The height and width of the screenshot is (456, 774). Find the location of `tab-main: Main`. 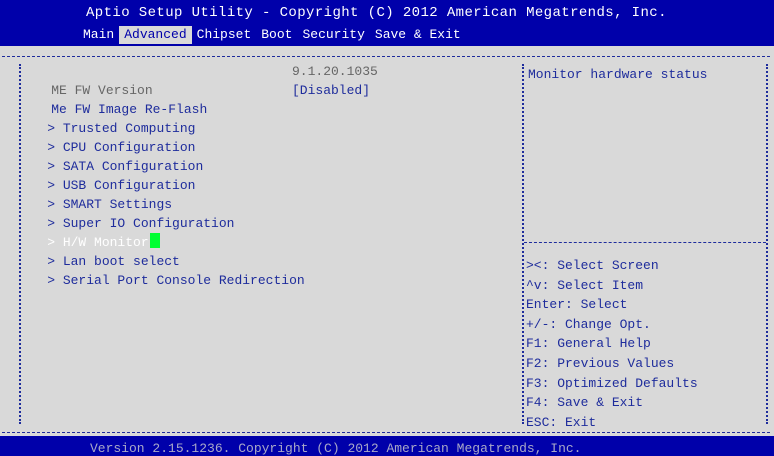

tab-main: Main is located at coordinates (98, 35).